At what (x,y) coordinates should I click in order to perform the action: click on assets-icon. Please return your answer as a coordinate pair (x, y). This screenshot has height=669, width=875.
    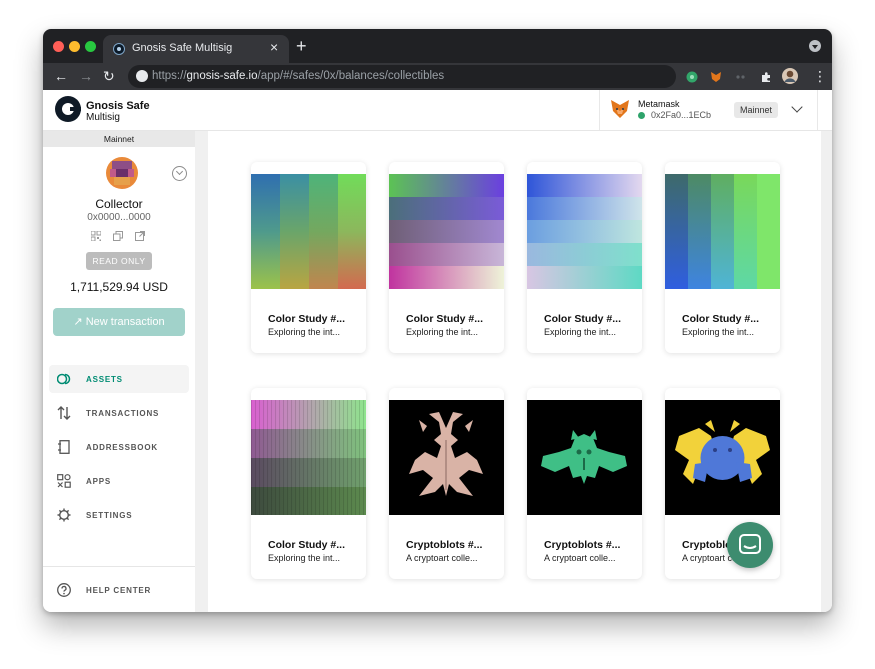
    Looking at the image, I should click on (63, 379).